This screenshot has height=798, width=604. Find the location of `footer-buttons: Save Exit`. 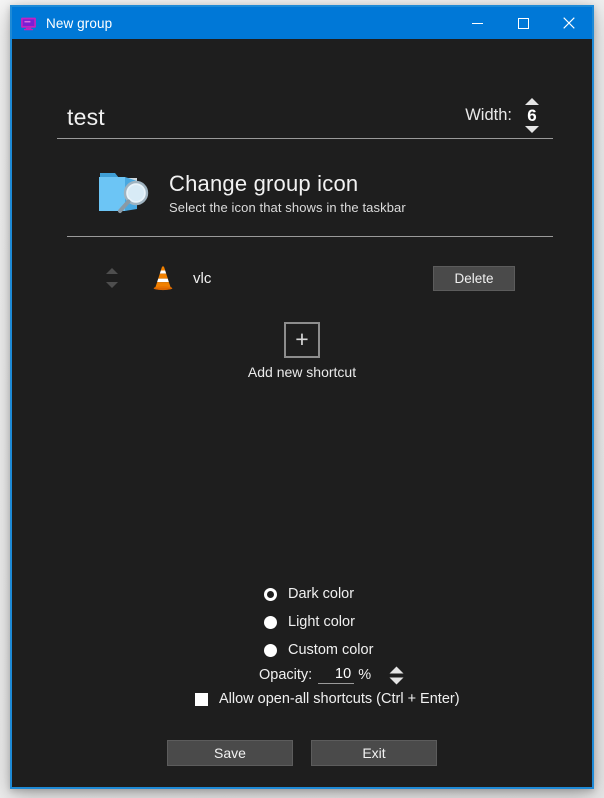

footer-buttons: Save Exit is located at coordinates (302, 753).